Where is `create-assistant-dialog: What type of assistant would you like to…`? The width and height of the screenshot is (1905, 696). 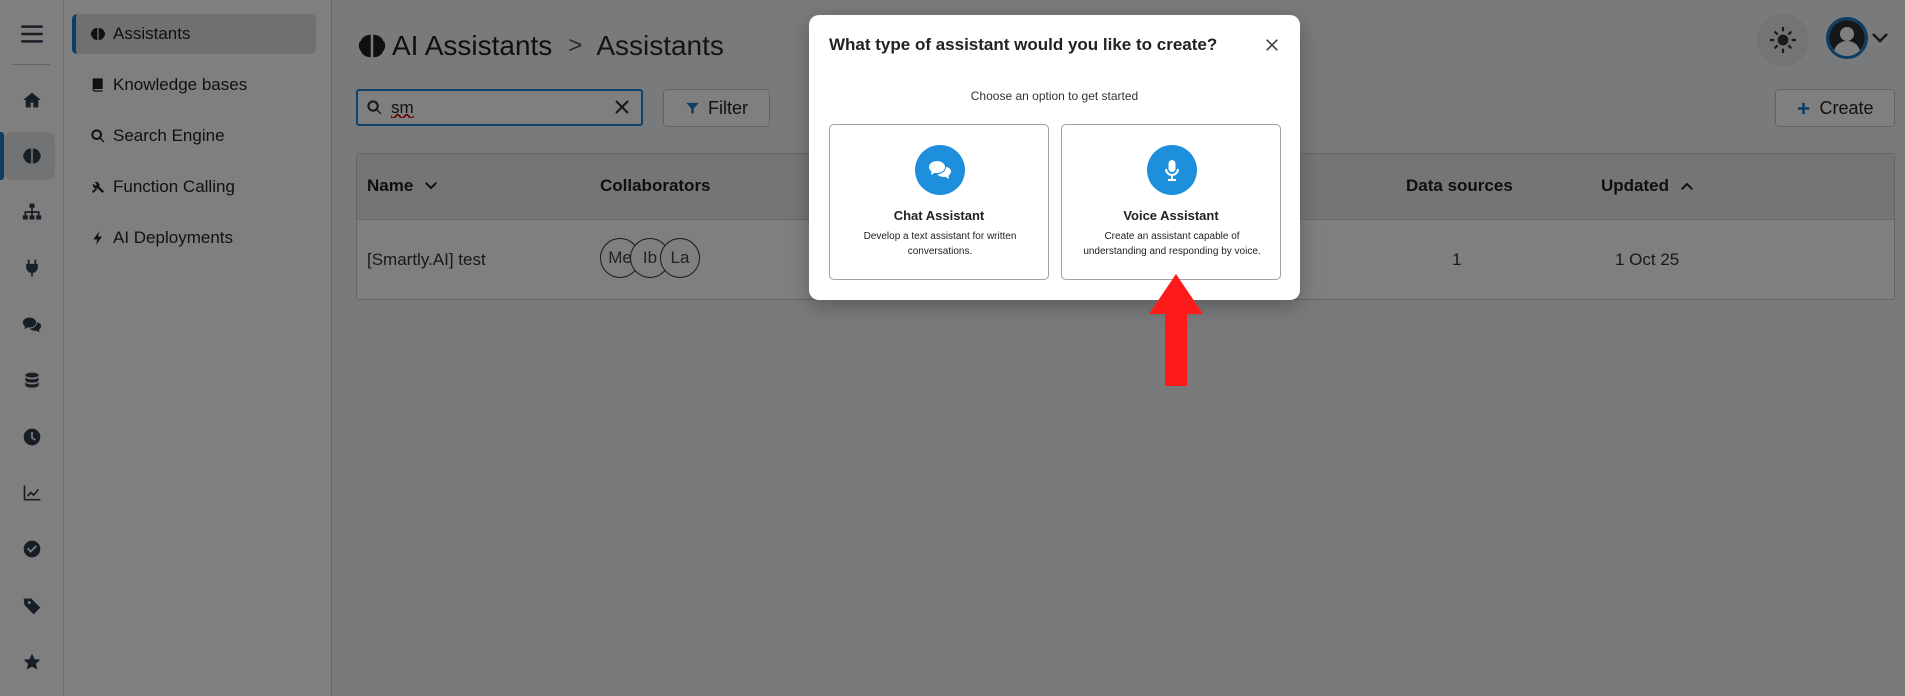
create-assistant-dialog: What type of assistant would you like to… is located at coordinates (1054, 157).